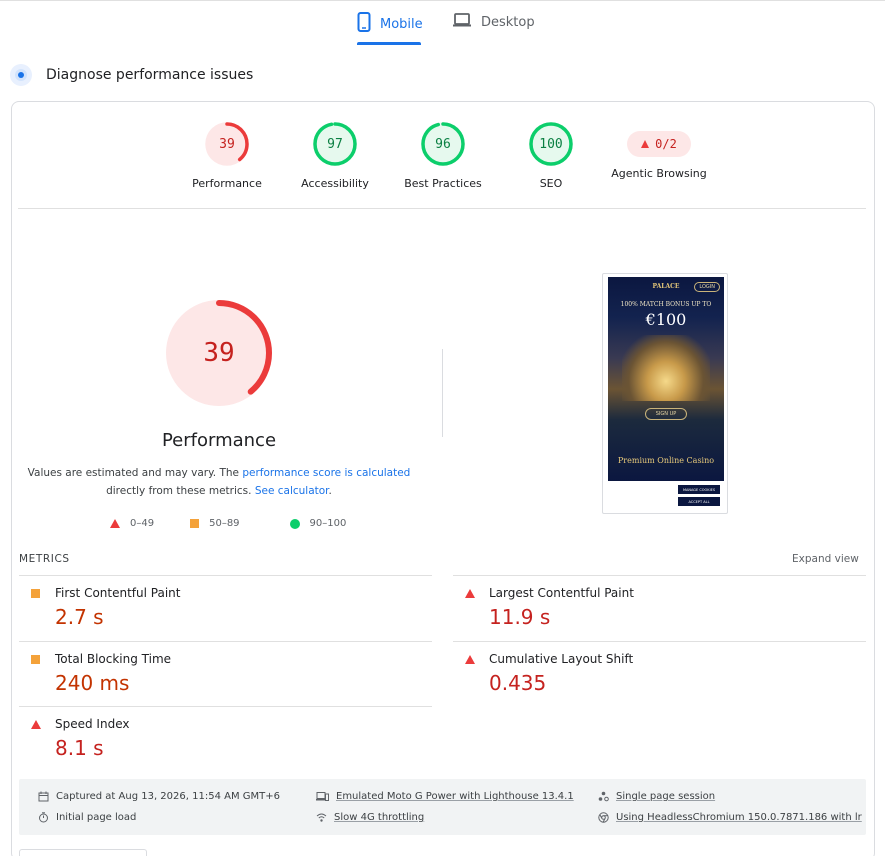 The image size is (885, 856). I want to click on performance-gauge-large: 39, so click(219, 353).